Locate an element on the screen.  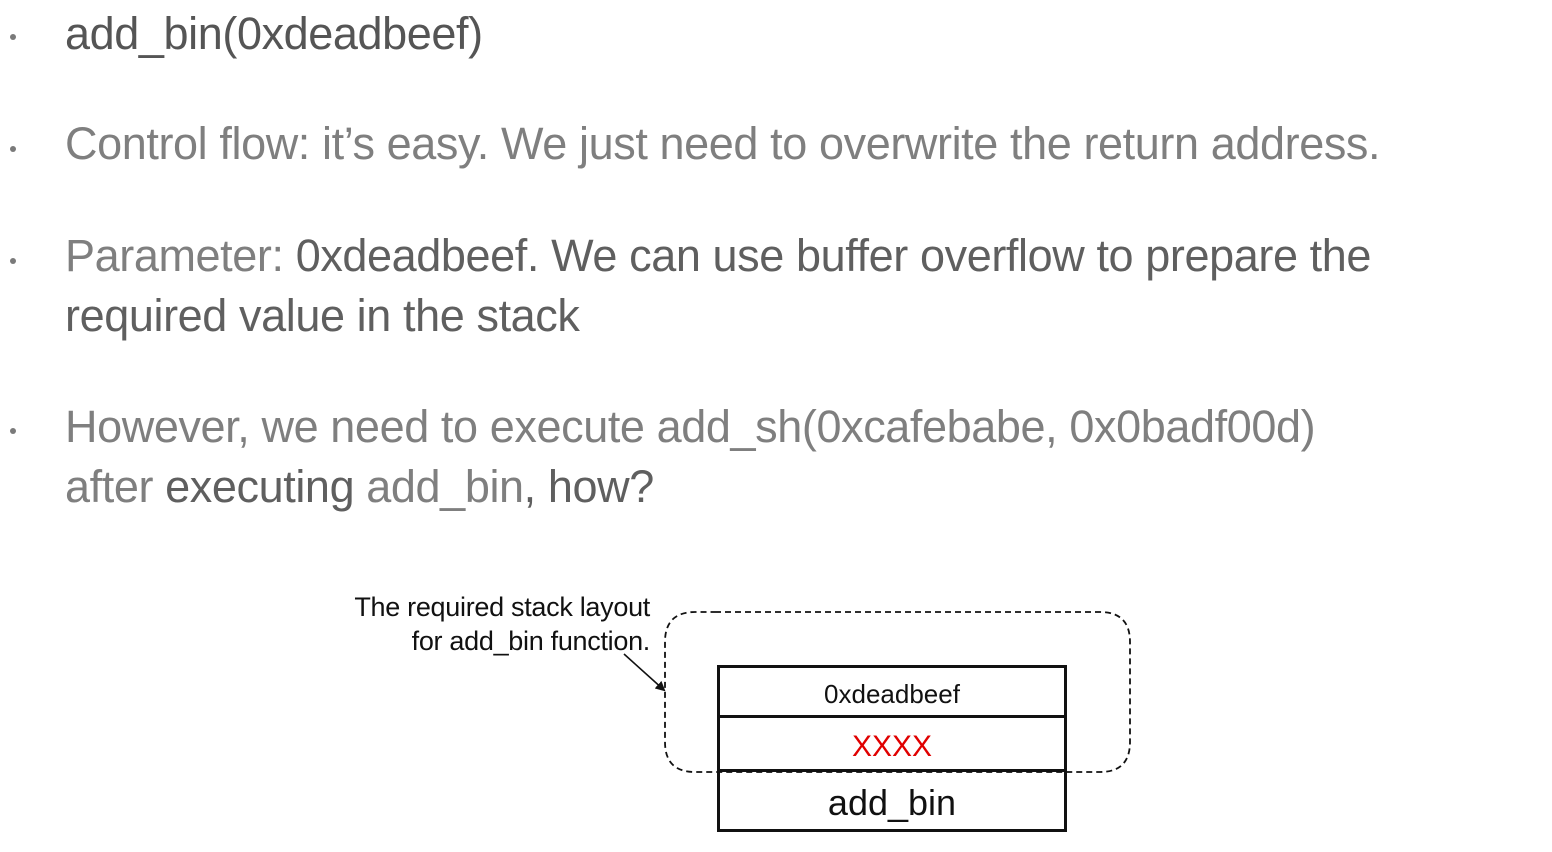
diagram-overlay is located at coordinates (877, 692).